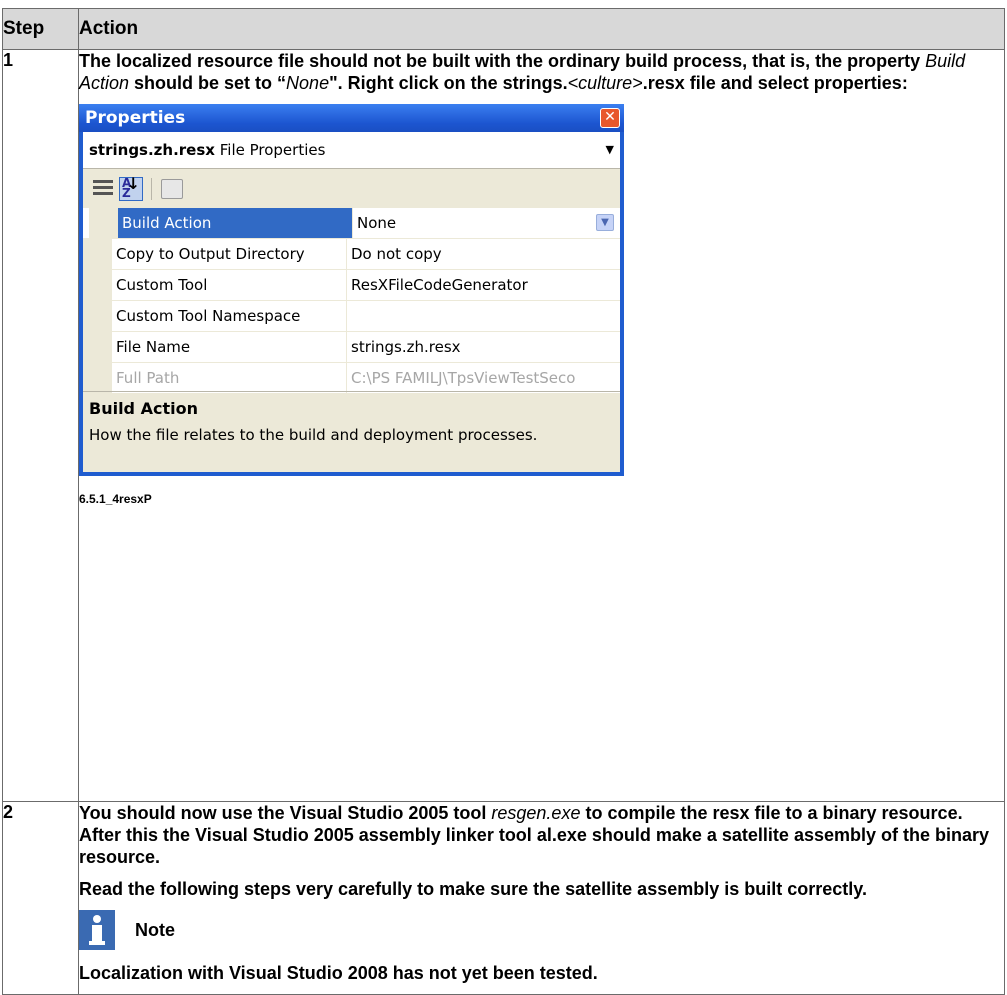  Describe the element at coordinates (448, 83) in the screenshot. I see `text-run: ". Right click on the strings.` at that location.